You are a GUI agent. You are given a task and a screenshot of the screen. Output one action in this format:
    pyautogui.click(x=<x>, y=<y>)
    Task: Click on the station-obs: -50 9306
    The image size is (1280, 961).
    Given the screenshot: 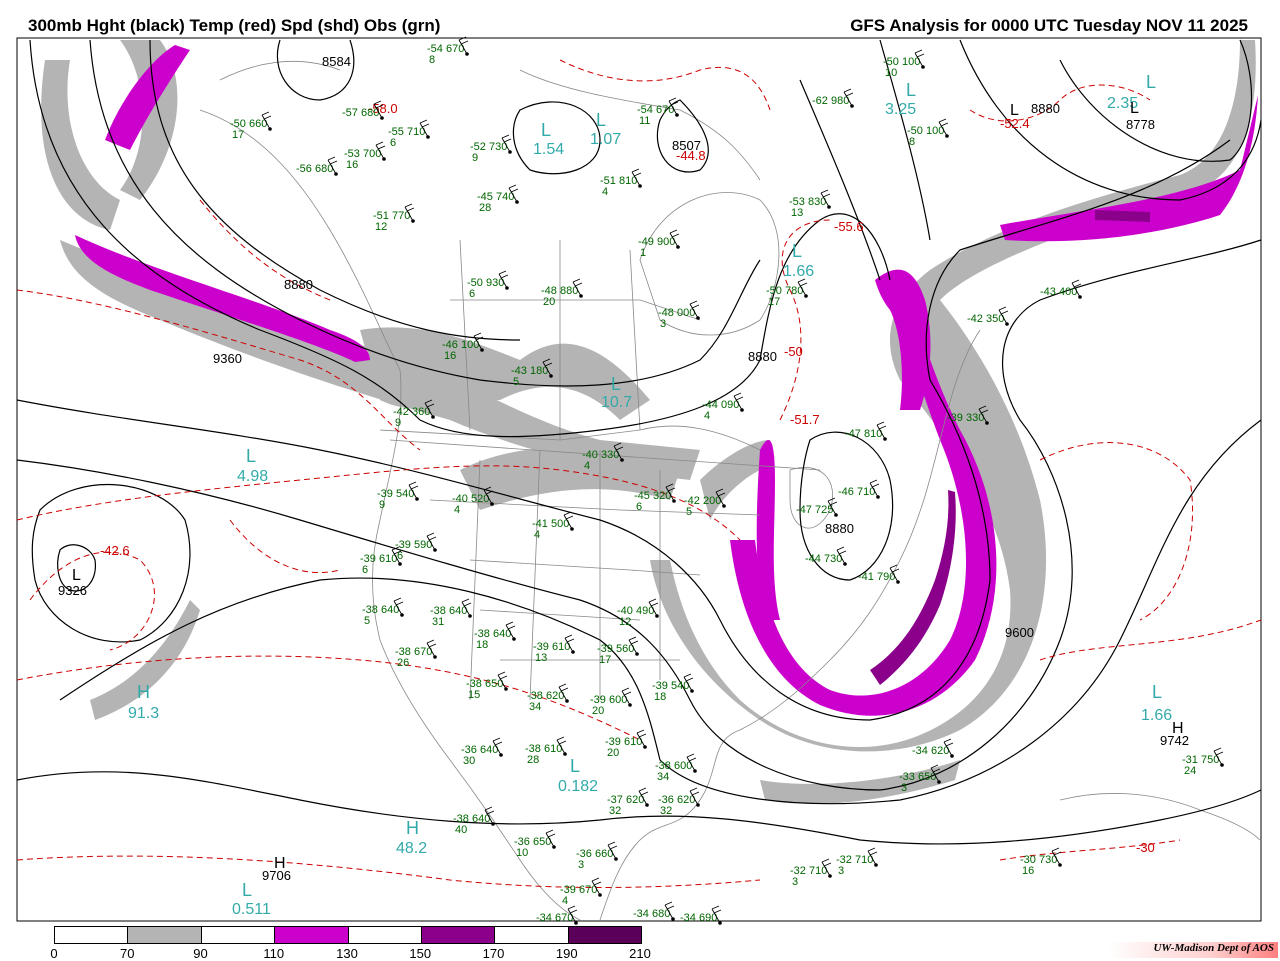 What is the action you would take?
    pyautogui.click(x=488, y=285)
    